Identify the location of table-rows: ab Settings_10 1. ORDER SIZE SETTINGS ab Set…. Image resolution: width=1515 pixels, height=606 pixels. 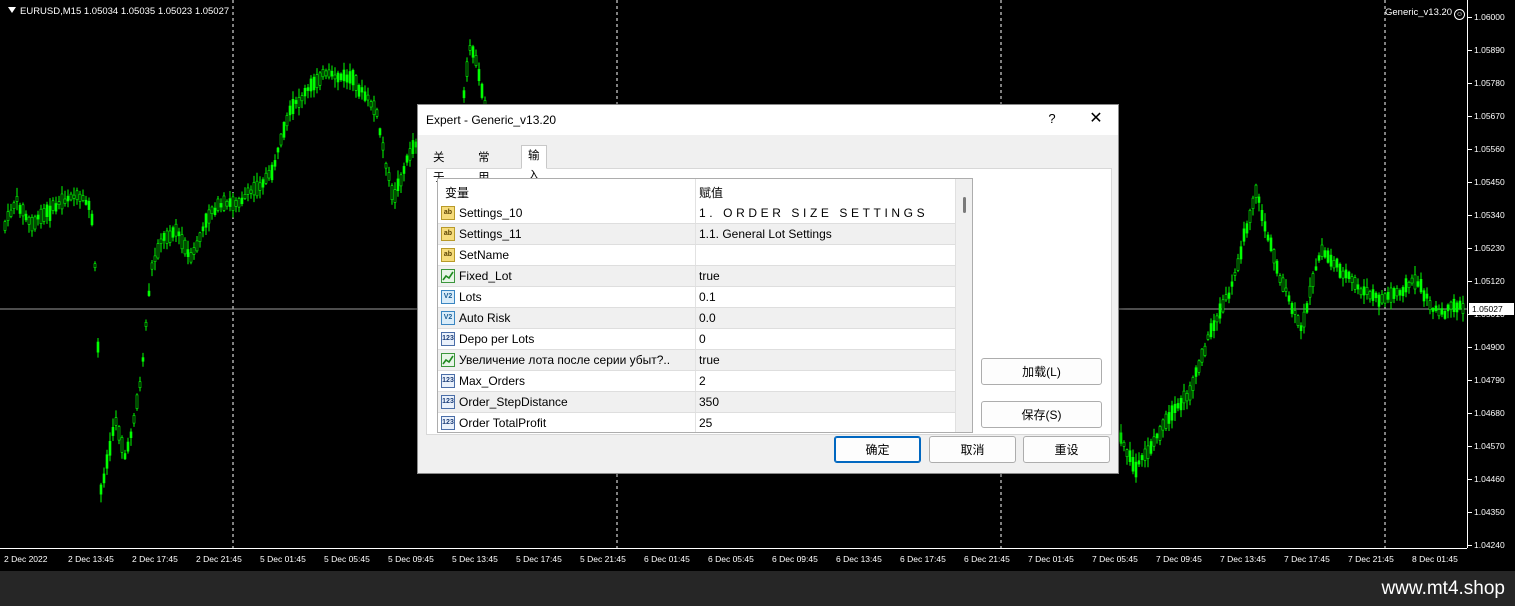
(696, 317).